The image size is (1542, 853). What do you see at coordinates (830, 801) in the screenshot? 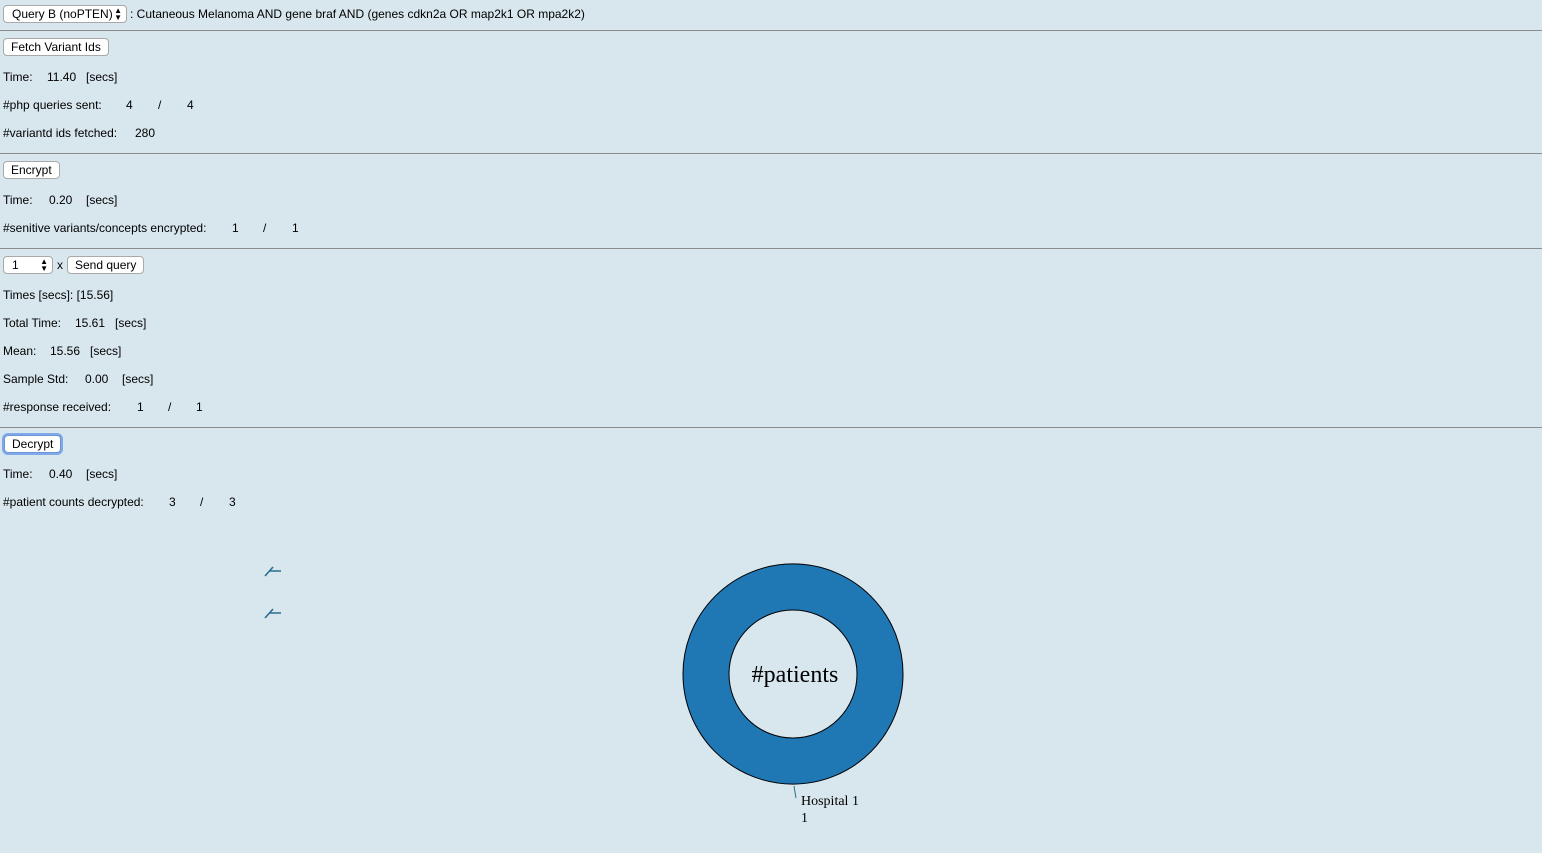
I see `slice-label-name: Hospital 1` at bounding box center [830, 801].